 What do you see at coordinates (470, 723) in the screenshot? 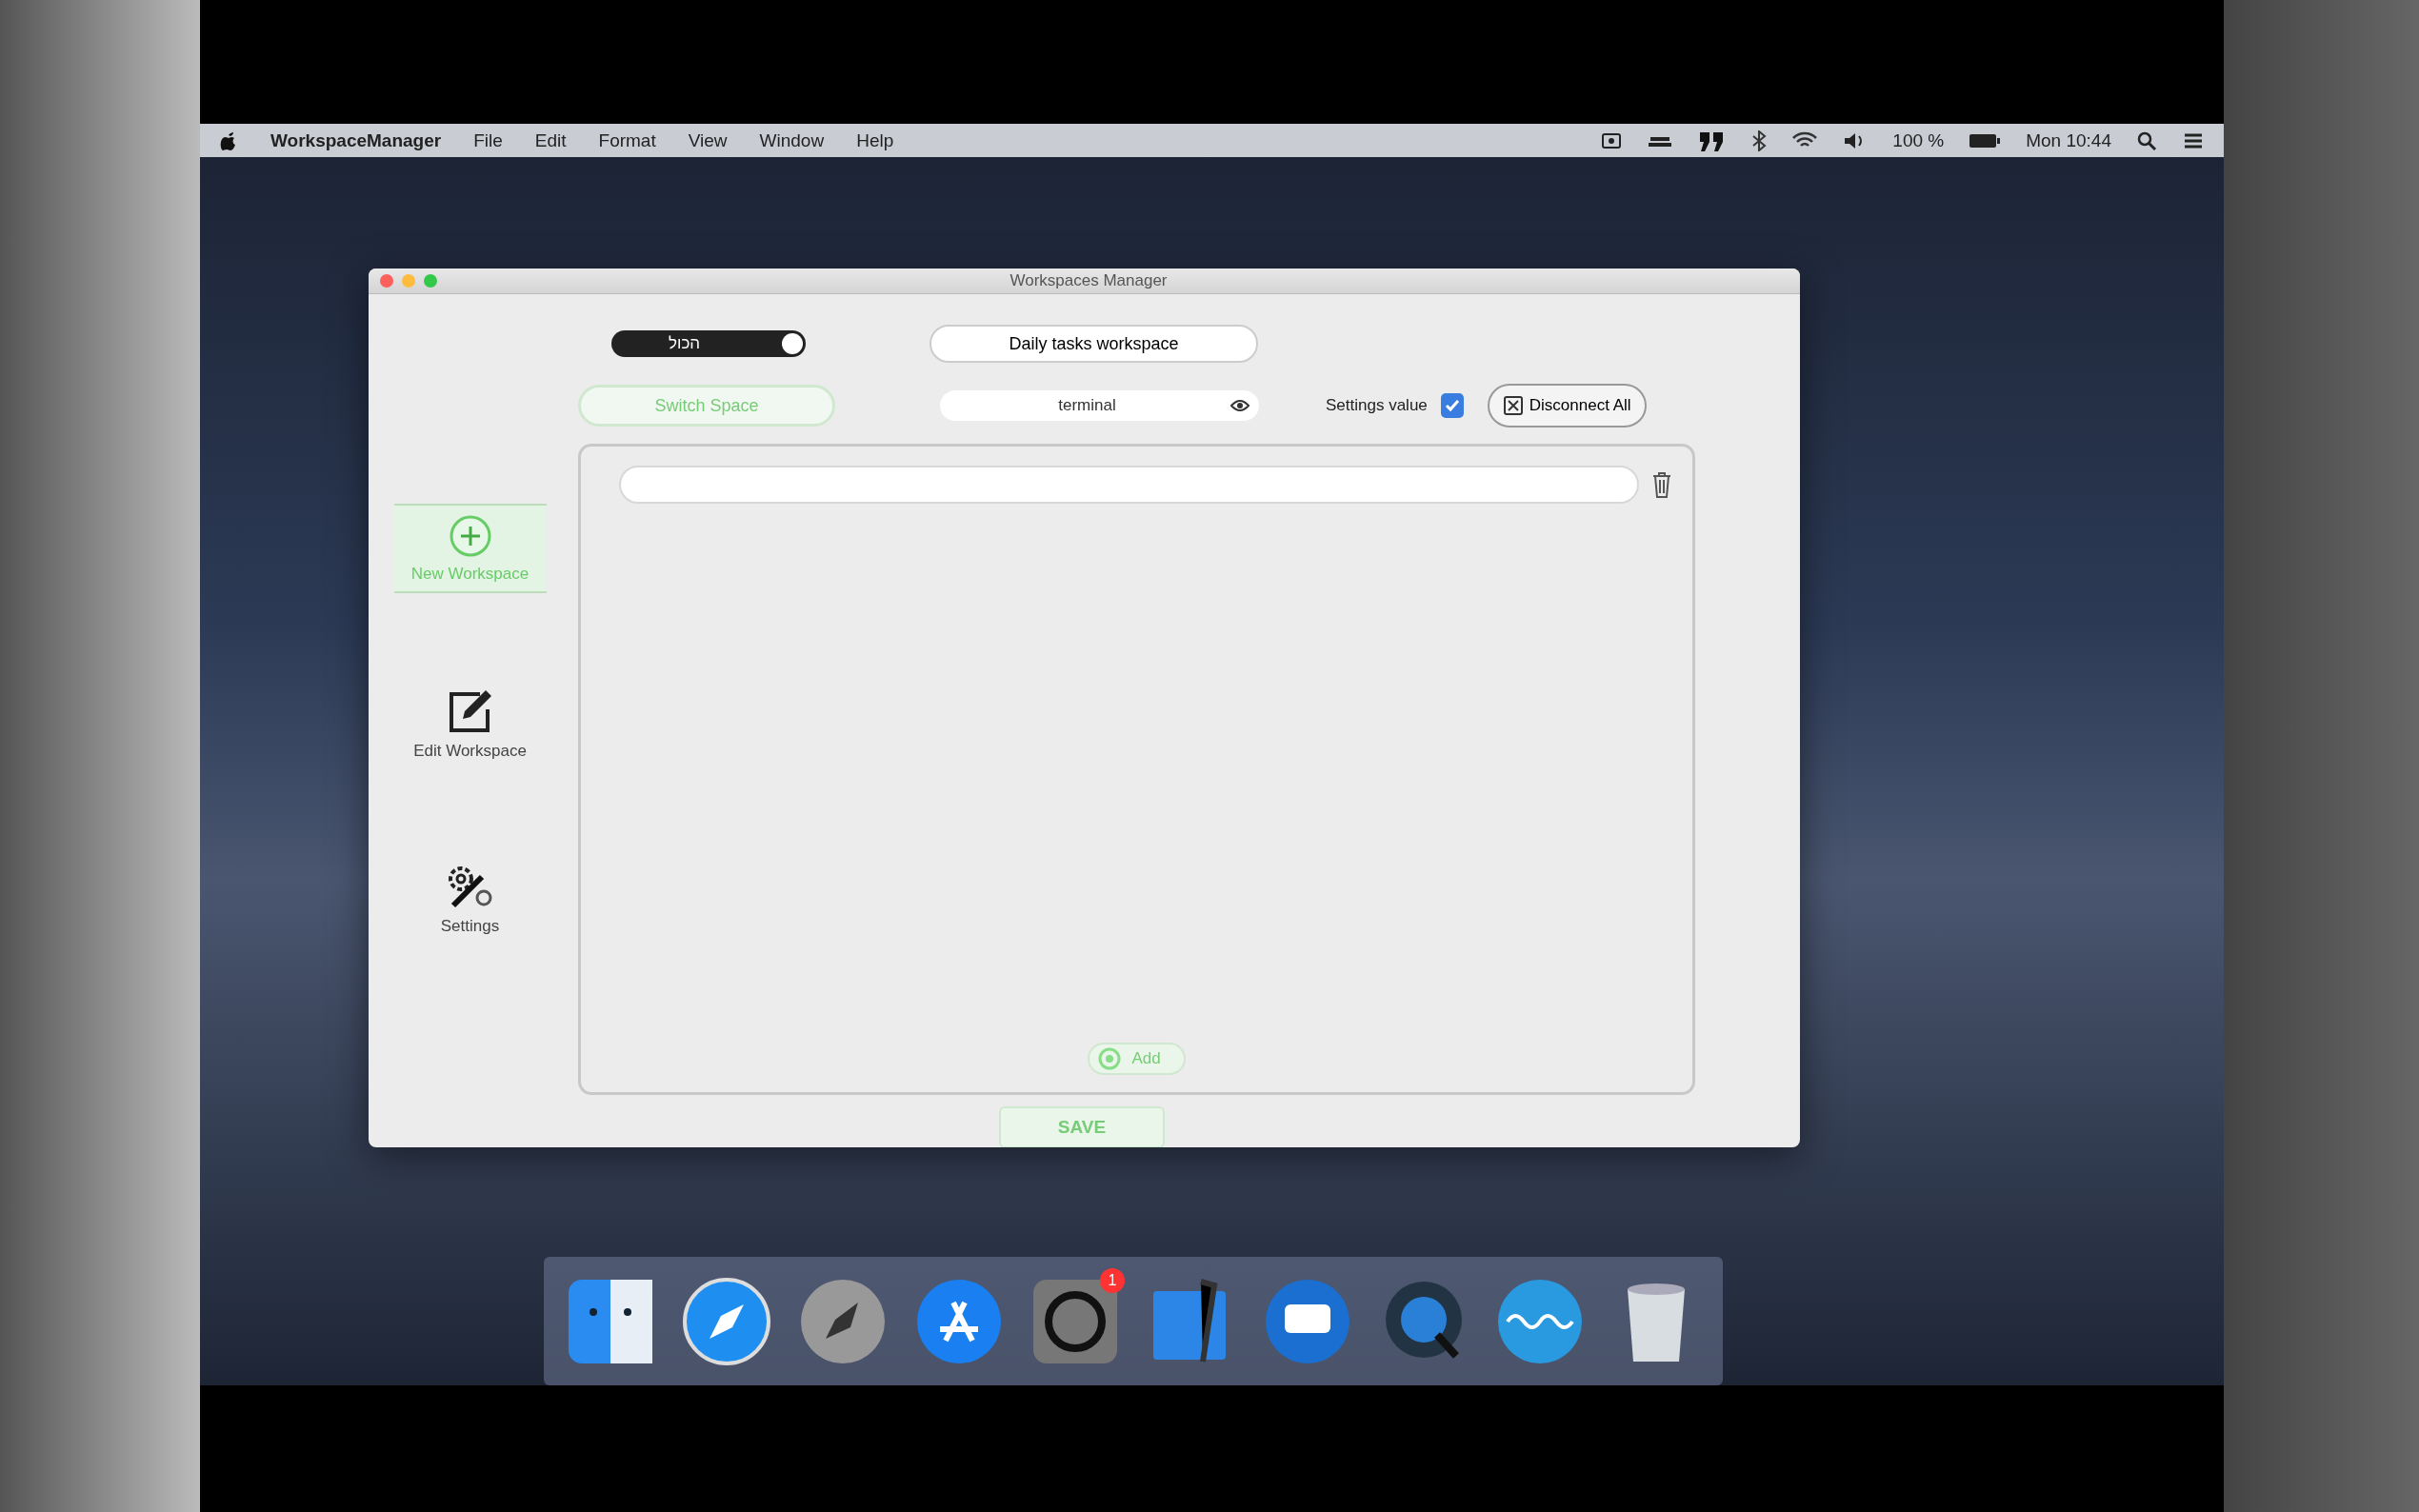
I see `sidebar-item: Edit Workspace` at bounding box center [470, 723].